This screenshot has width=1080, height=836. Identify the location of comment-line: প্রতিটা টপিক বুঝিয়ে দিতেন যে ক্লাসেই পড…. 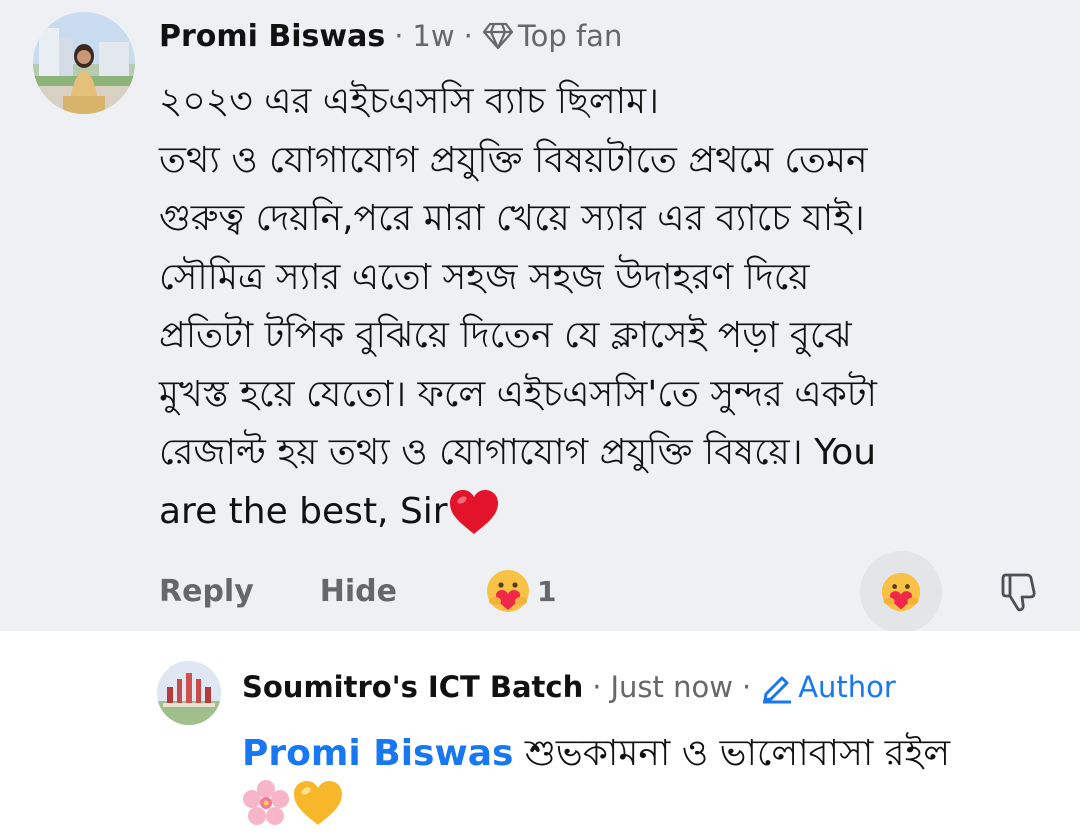
(505, 335).